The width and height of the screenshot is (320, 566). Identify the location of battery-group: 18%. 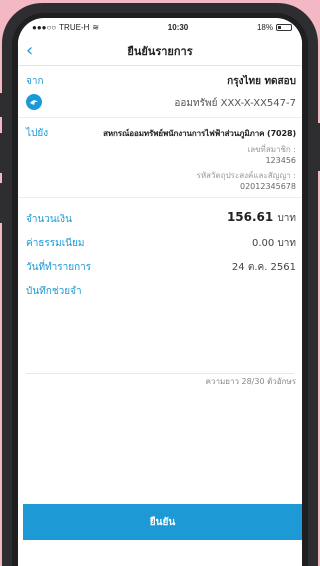
(274, 27).